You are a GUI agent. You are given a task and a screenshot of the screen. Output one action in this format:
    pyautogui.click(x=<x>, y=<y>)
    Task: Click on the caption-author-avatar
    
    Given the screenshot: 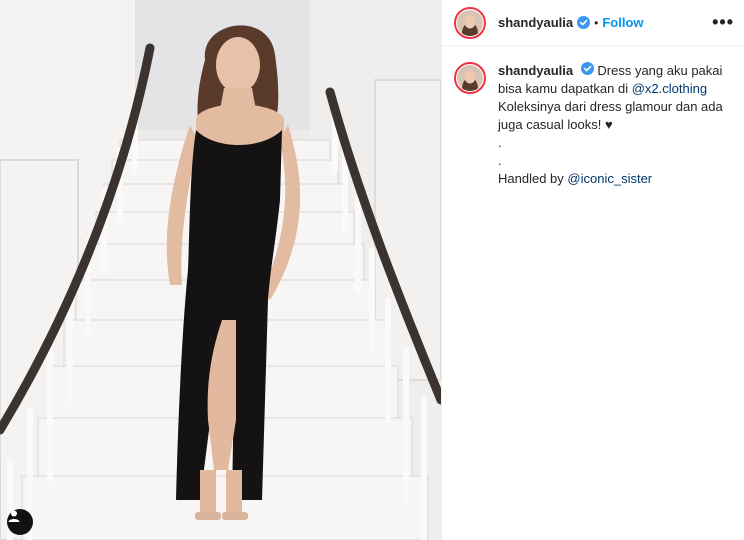 What is the action you would take?
    pyautogui.click(x=470, y=78)
    